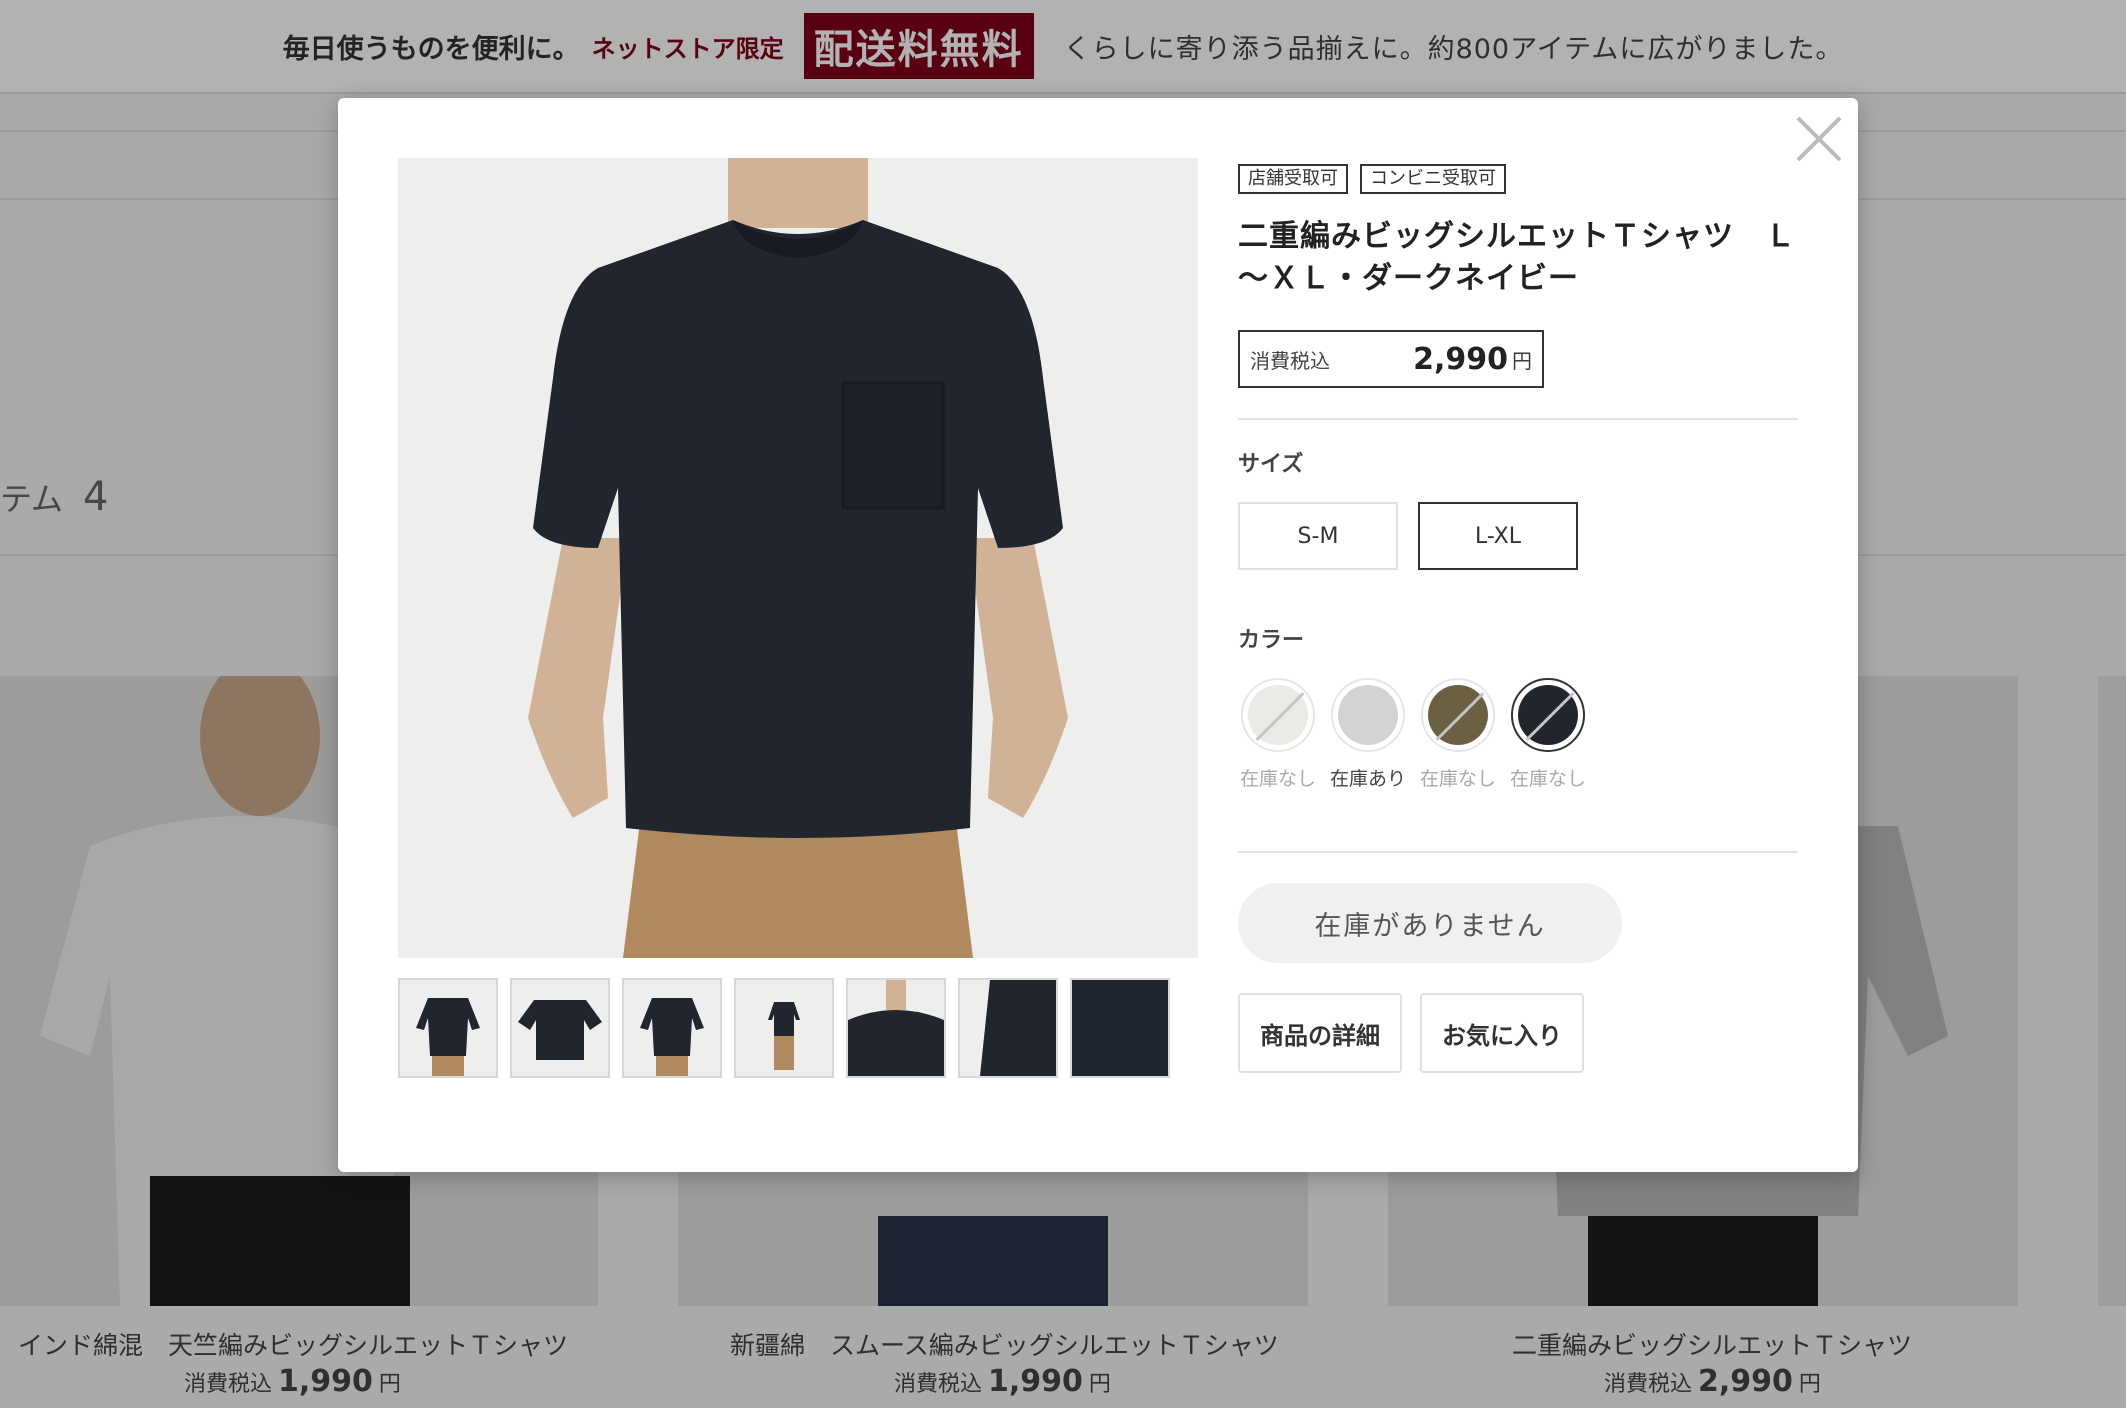 The height and width of the screenshot is (1408, 2126). I want to click on product-details-button: 商品の詳細, so click(1320, 1033).